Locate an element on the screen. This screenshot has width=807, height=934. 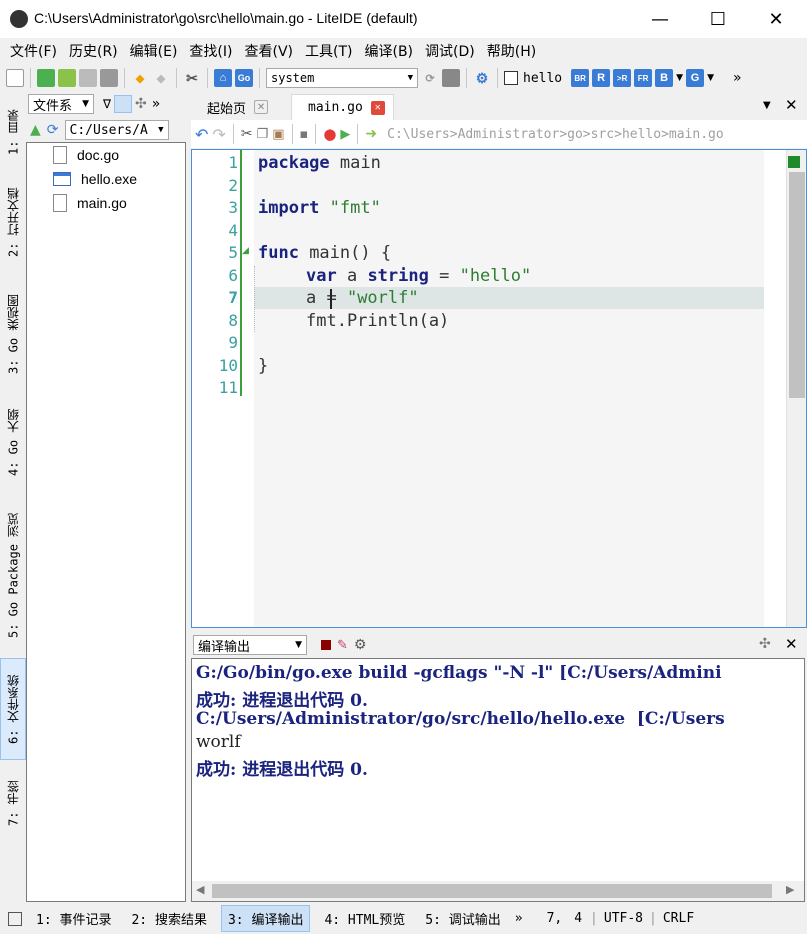
code-line: a = "worlf" is located at coordinates (362, 298).